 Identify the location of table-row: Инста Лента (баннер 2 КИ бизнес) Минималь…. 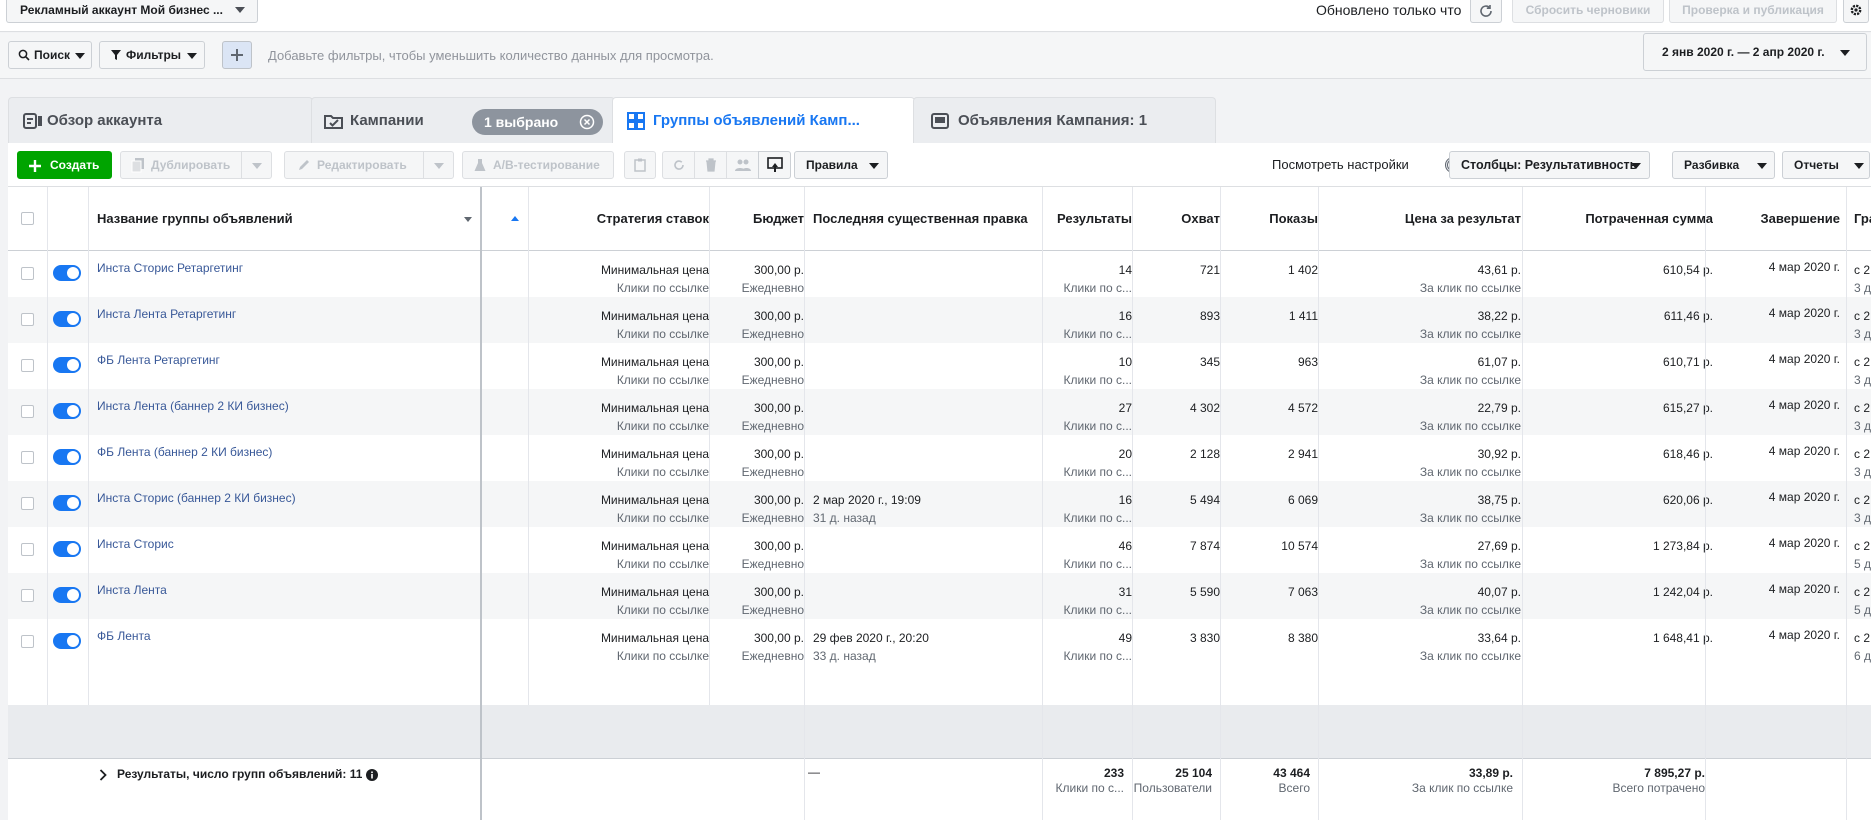
(939, 412).